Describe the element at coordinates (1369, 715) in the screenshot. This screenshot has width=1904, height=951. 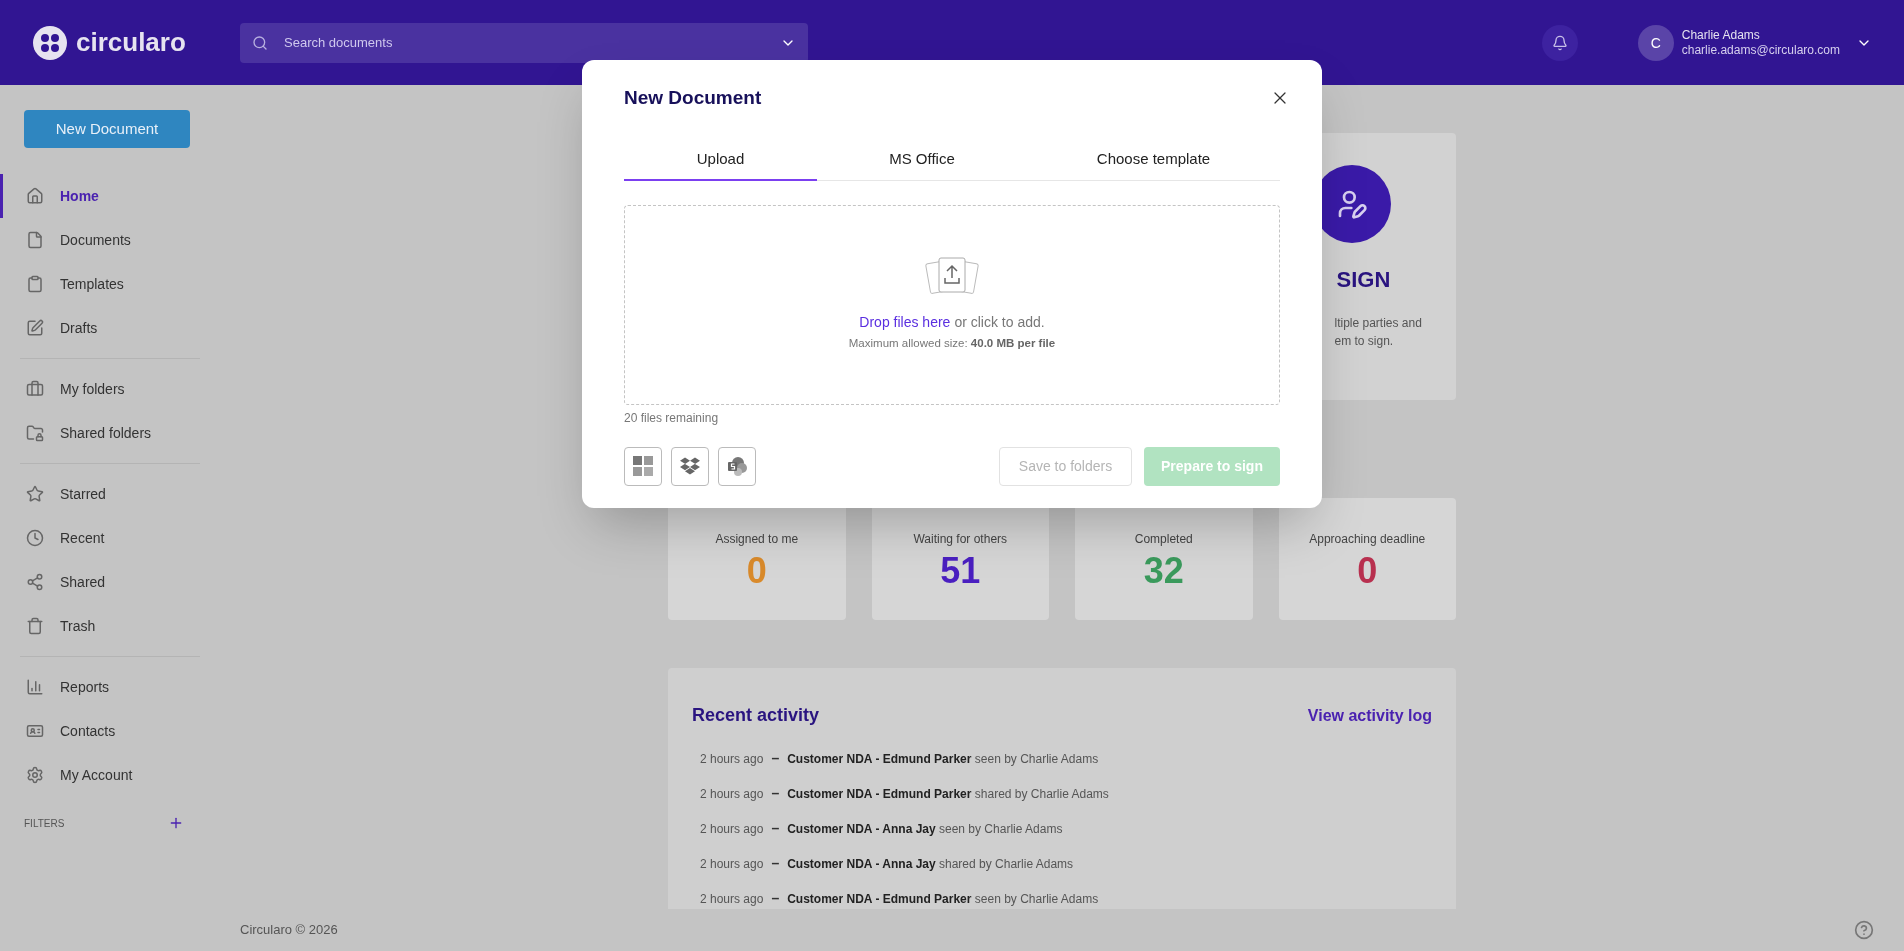
I see `activity-log-link: View activity log` at that location.